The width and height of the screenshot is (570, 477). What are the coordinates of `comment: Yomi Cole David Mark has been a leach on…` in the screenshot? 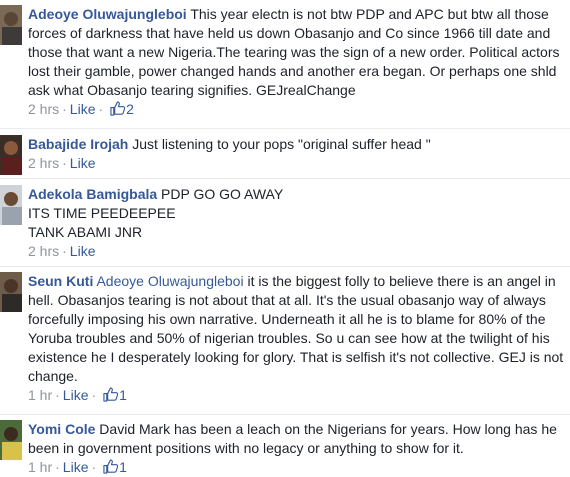 It's located at (285, 444).